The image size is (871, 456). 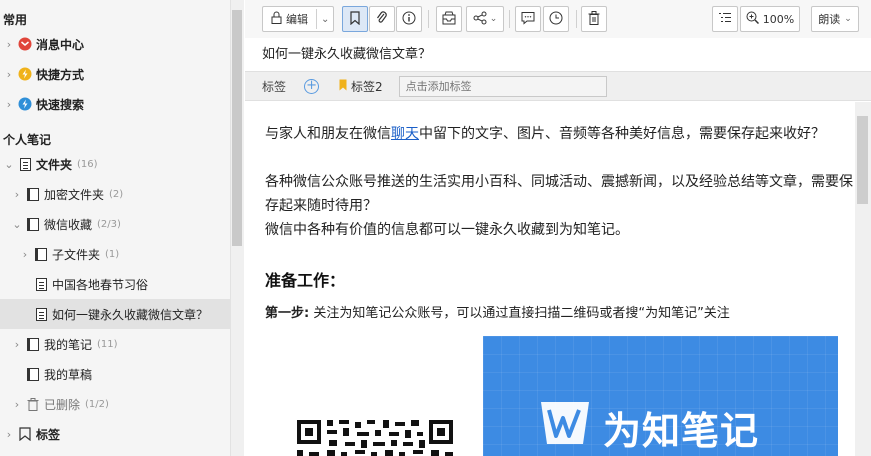 What do you see at coordinates (68, 224) in the screenshot?
I see `tree-item-label: 微信收藏` at bounding box center [68, 224].